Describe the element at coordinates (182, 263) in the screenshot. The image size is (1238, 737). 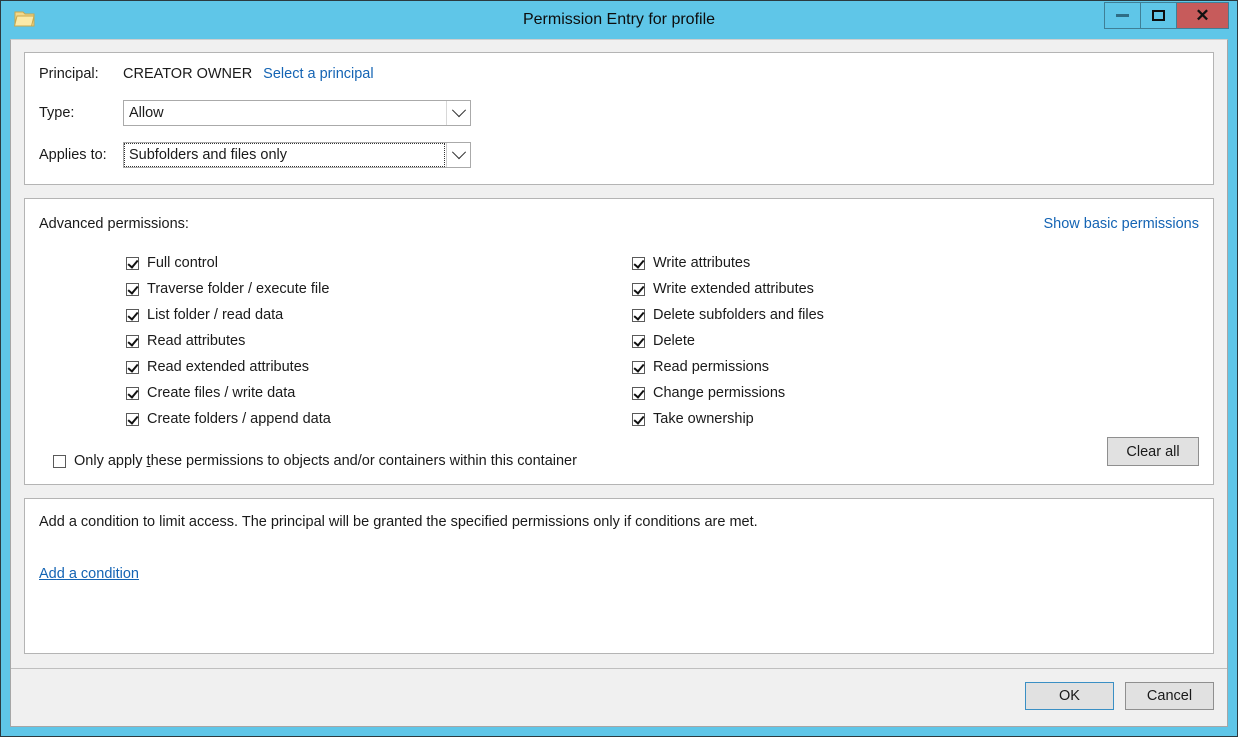
I see `permission-label: Full control` at that location.